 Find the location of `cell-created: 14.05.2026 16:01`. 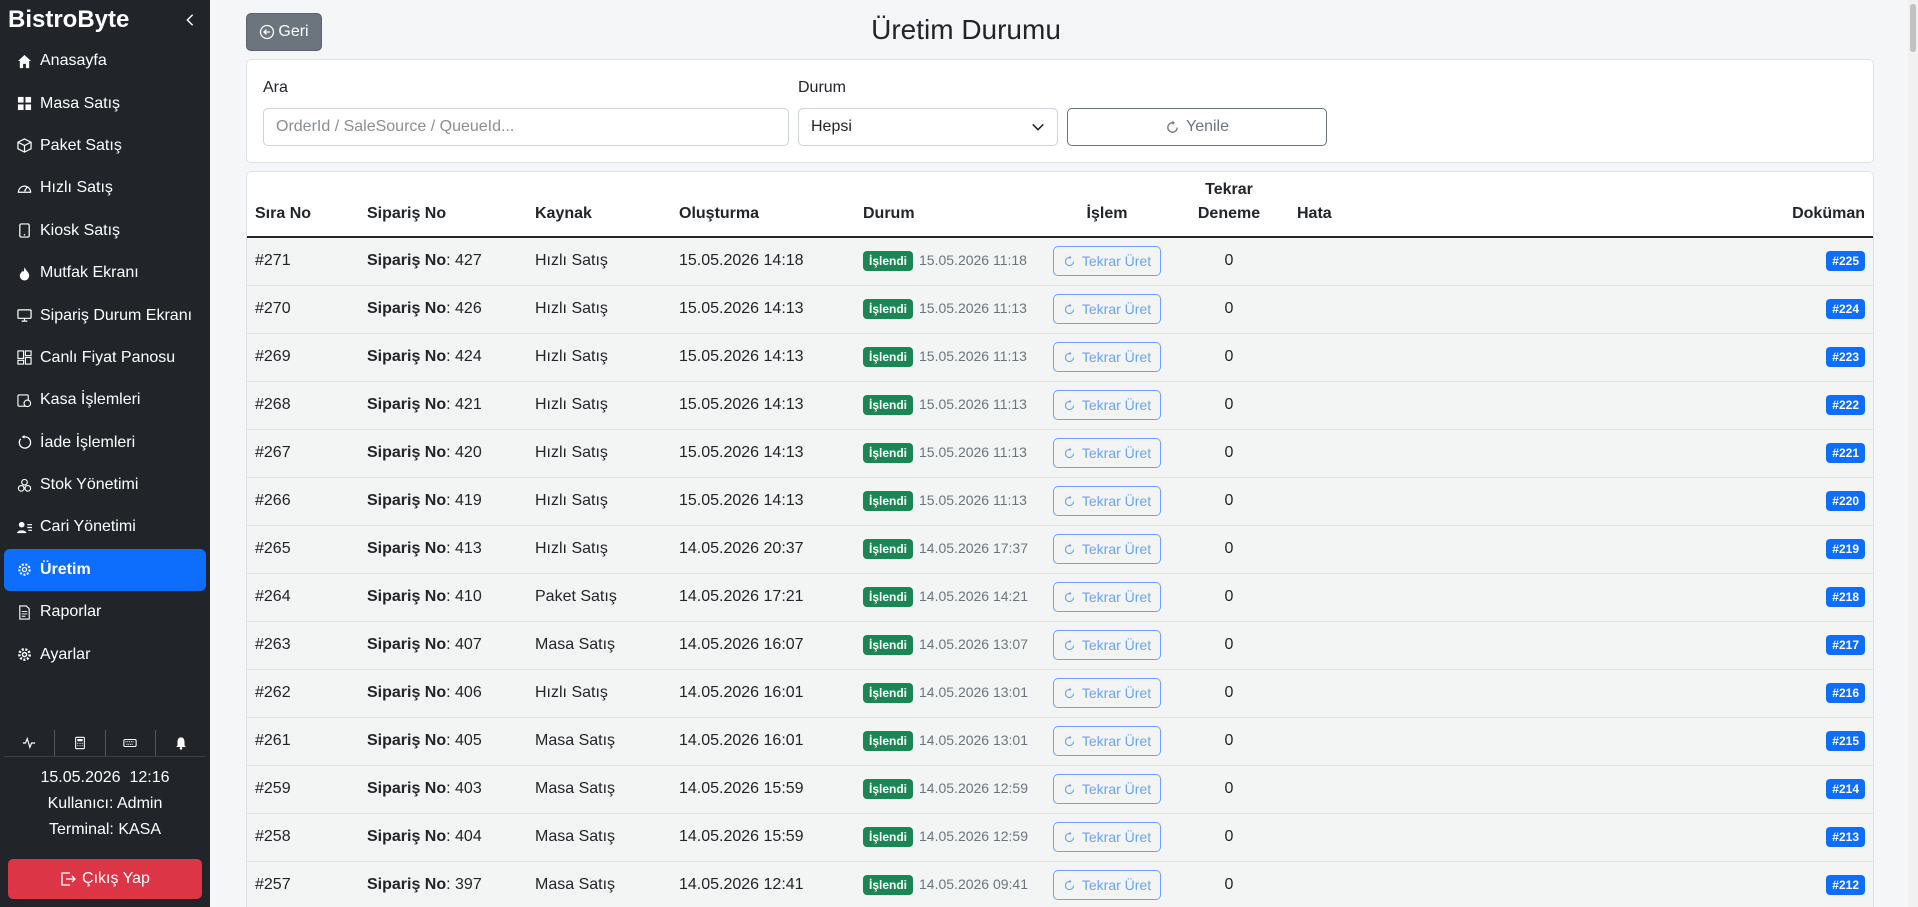

cell-created: 14.05.2026 16:01 is located at coordinates (763, 741).